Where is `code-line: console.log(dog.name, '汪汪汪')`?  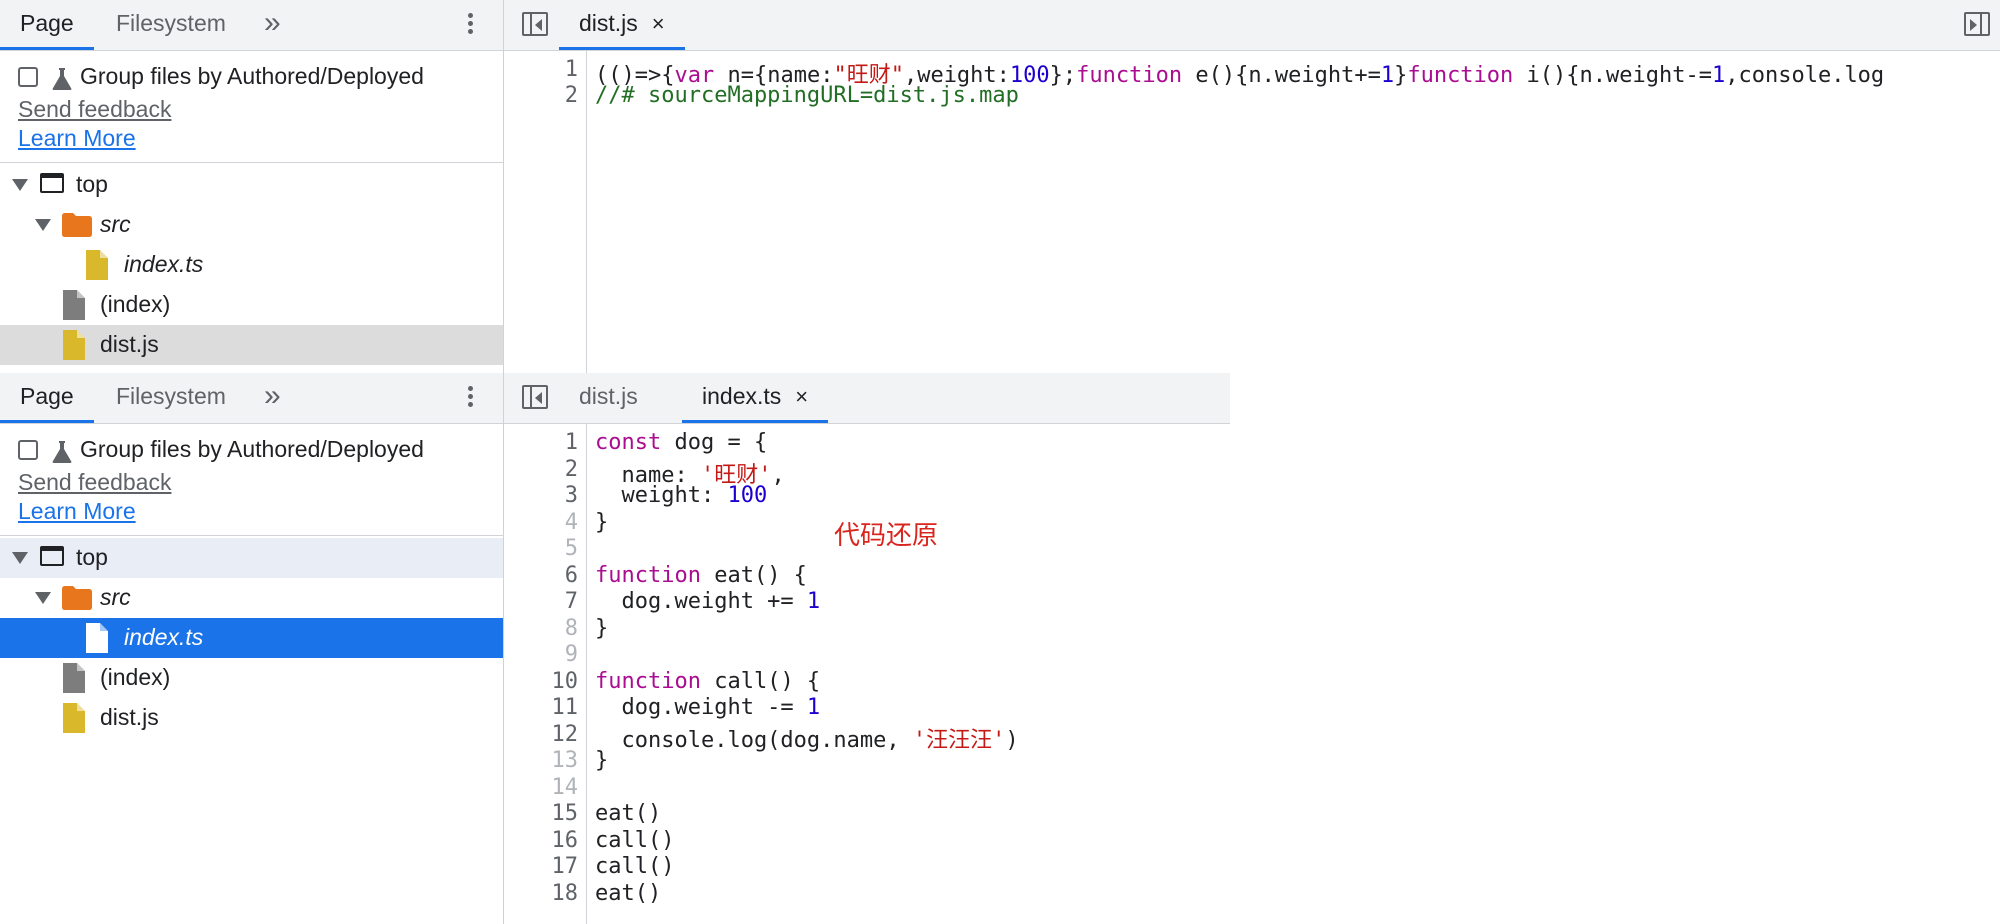 code-line: console.log(dog.name, '汪汪汪') is located at coordinates (807, 740).